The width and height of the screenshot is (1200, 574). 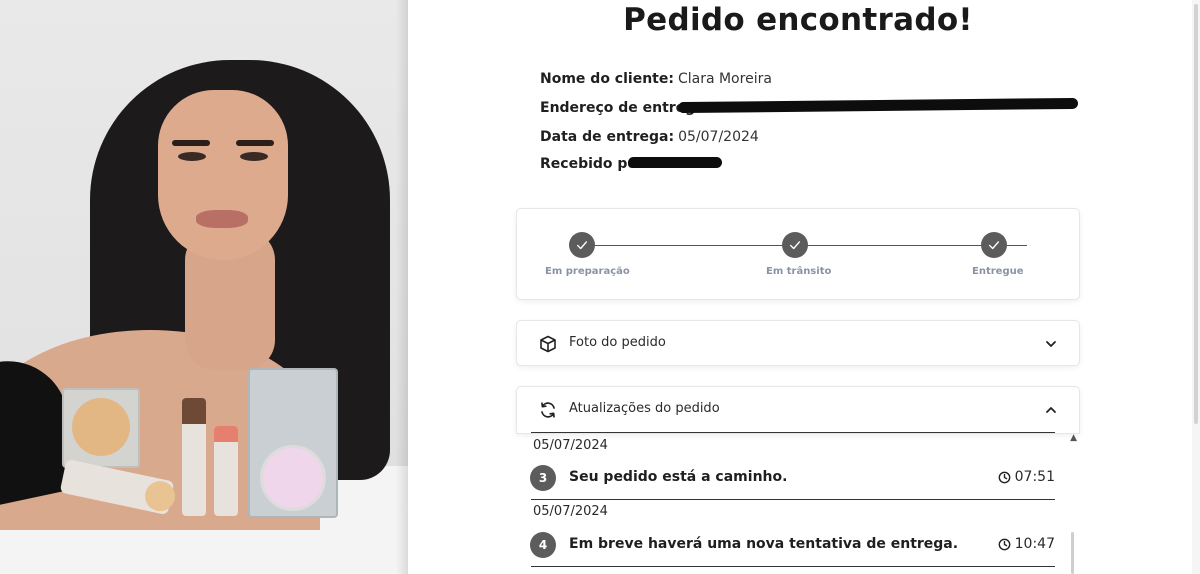 I want to click on product-compact-powder, so click(x=101, y=428).